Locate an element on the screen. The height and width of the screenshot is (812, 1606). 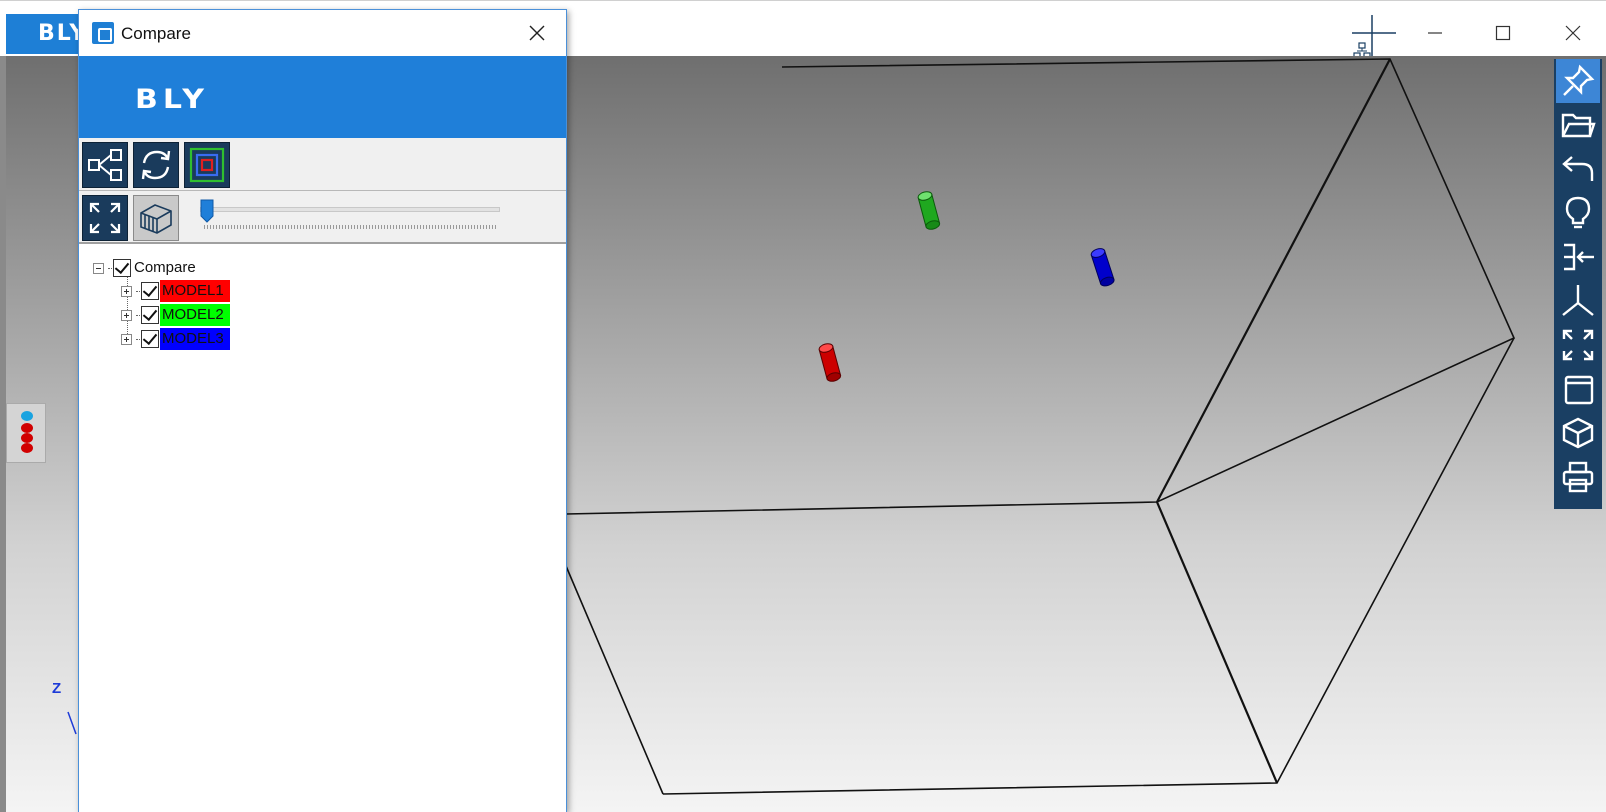
undo-icon is located at coordinates (1578, 168).